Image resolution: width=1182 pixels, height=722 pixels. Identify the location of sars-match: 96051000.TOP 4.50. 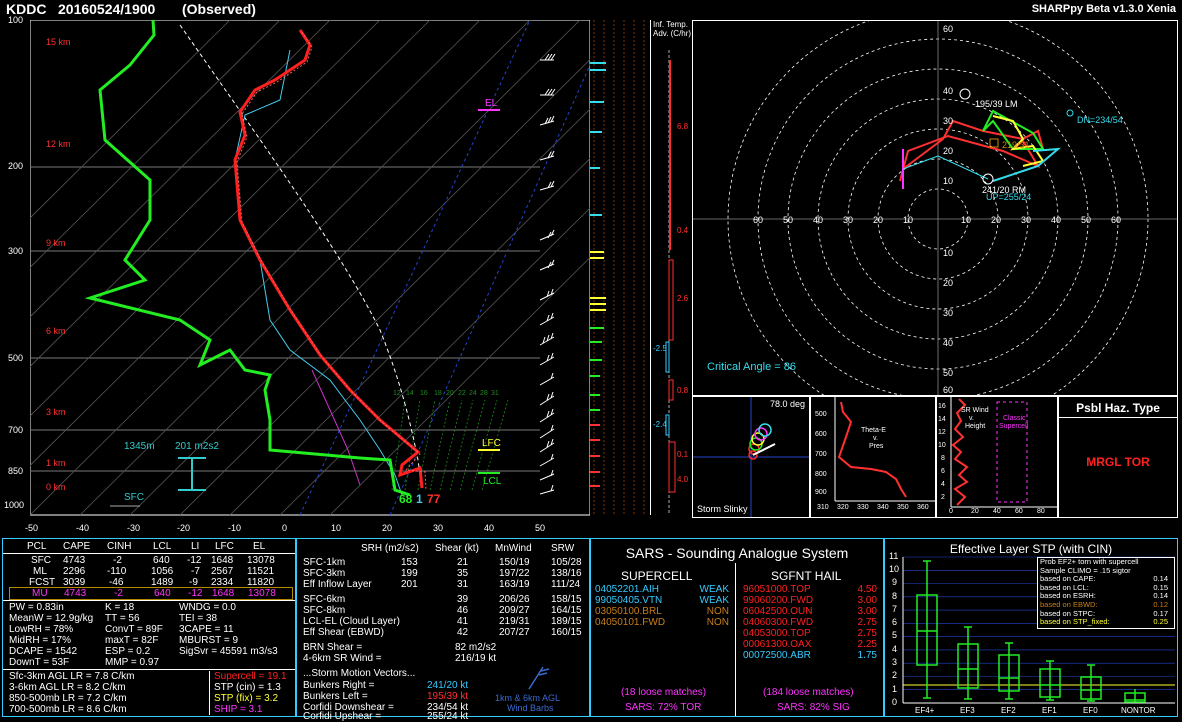
(811, 589).